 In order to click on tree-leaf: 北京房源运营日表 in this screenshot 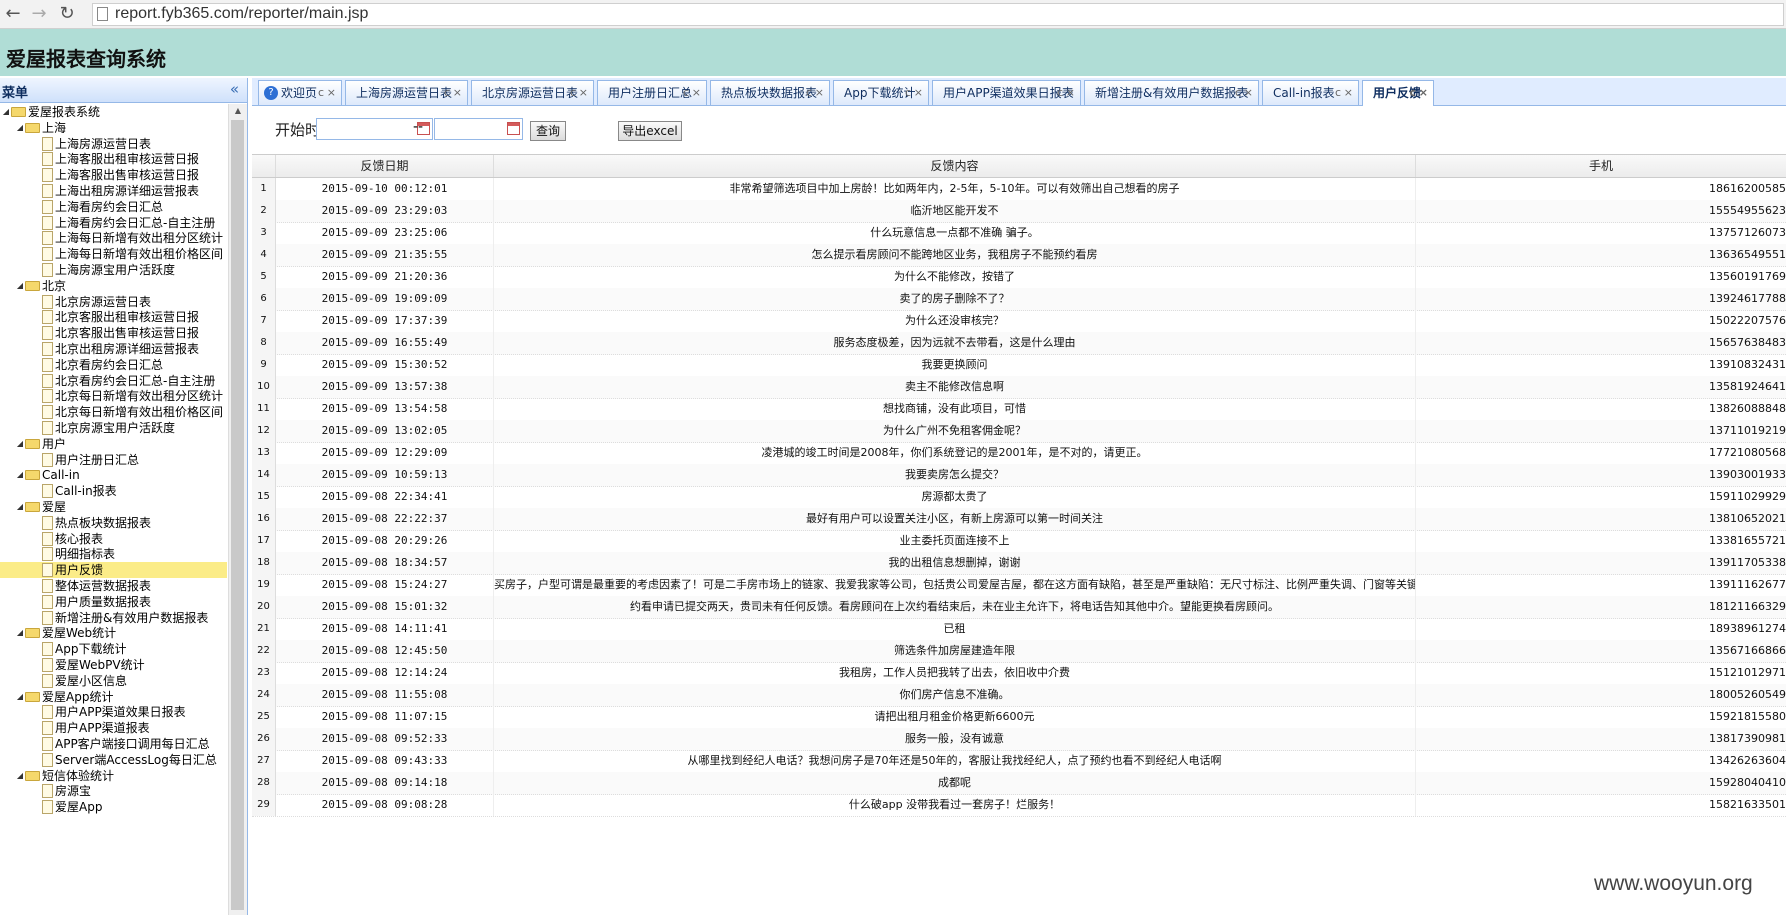, I will do `click(113, 302)`.